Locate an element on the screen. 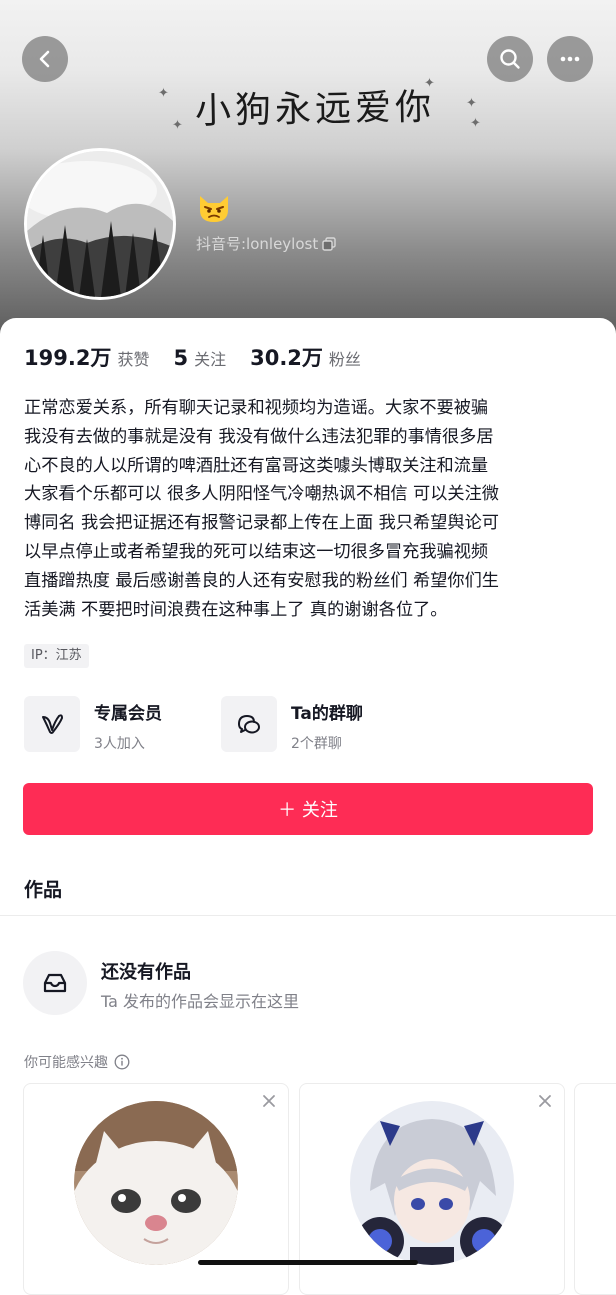 The image size is (616, 1295). exclusive-member-entry: 专属会员 3人加入 is located at coordinates (93, 724).